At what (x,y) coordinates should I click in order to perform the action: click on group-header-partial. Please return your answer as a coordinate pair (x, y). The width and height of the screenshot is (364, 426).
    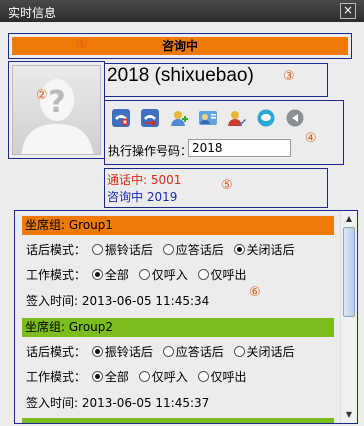
    Looking at the image, I should click on (178, 420).